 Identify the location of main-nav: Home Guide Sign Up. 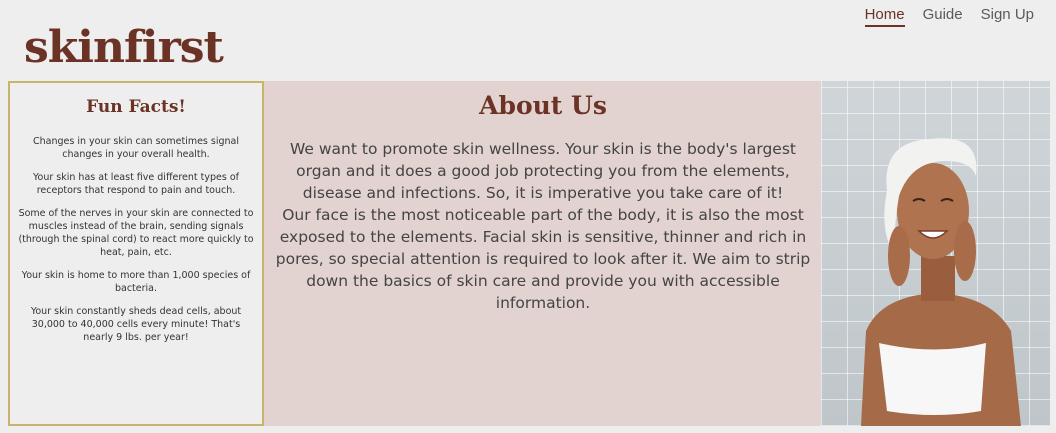
(949, 16).